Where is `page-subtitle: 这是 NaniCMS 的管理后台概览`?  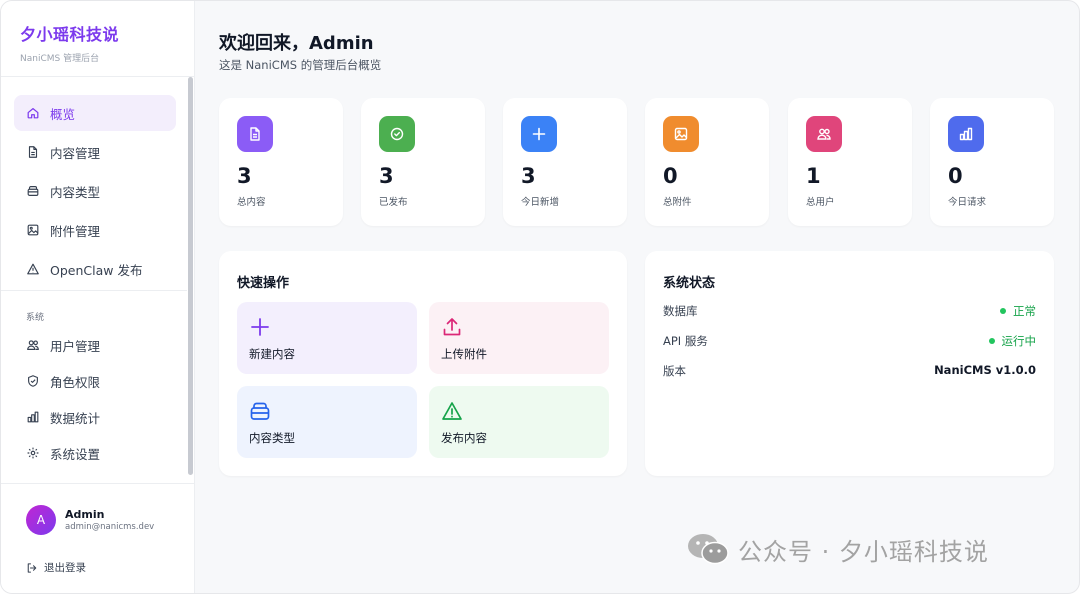 page-subtitle: 这是 NaniCMS 的管理后台概览 is located at coordinates (300, 65).